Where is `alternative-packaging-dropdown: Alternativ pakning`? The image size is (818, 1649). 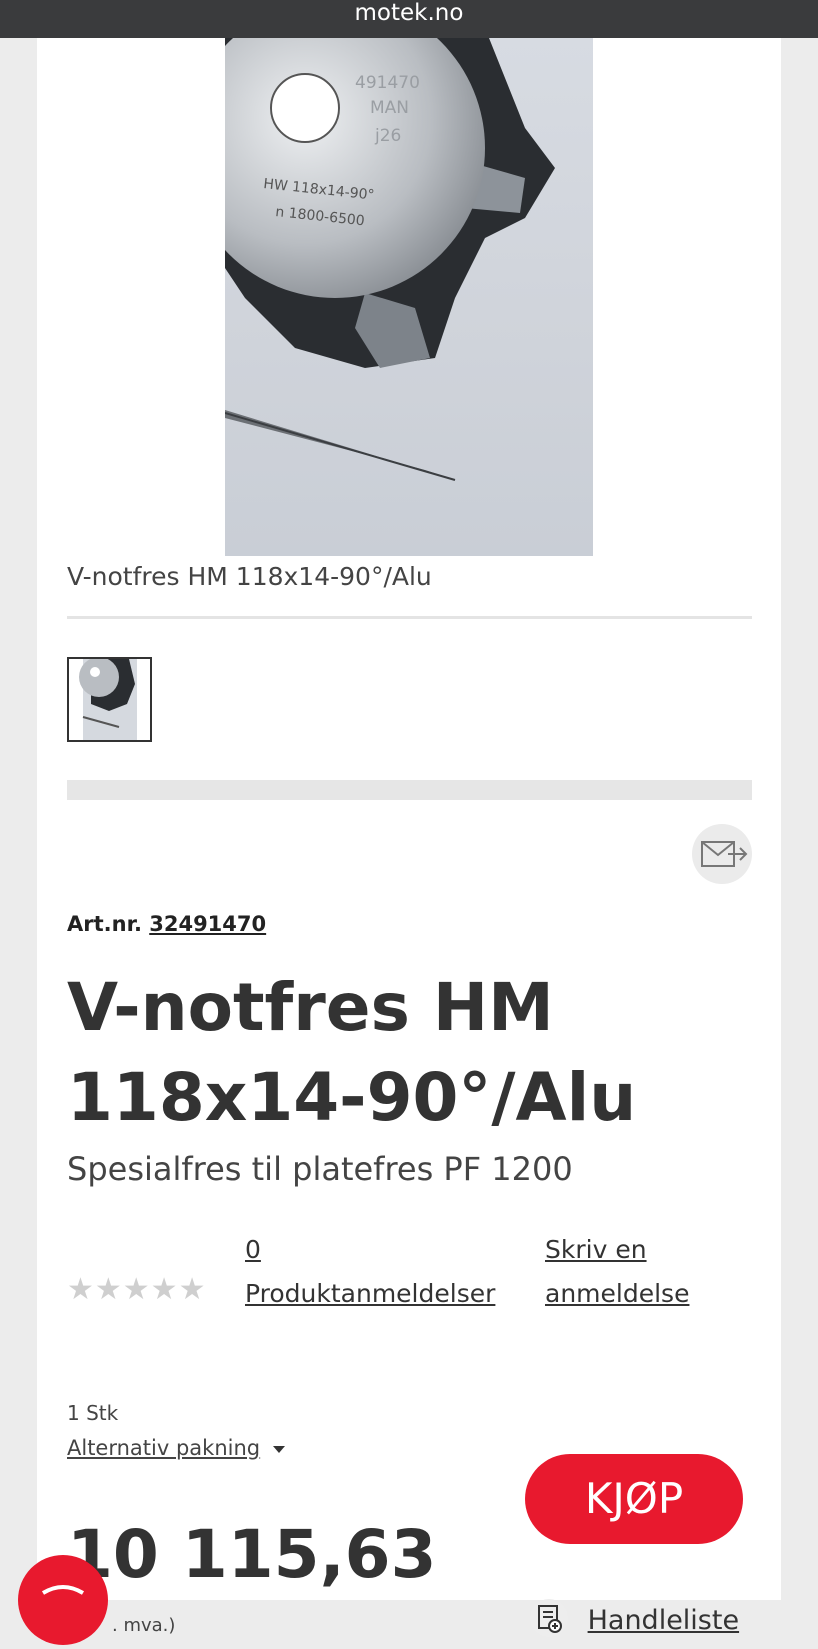 alternative-packaging-dropdown: Alternativ pakning is located at coordinates (176, 1448).